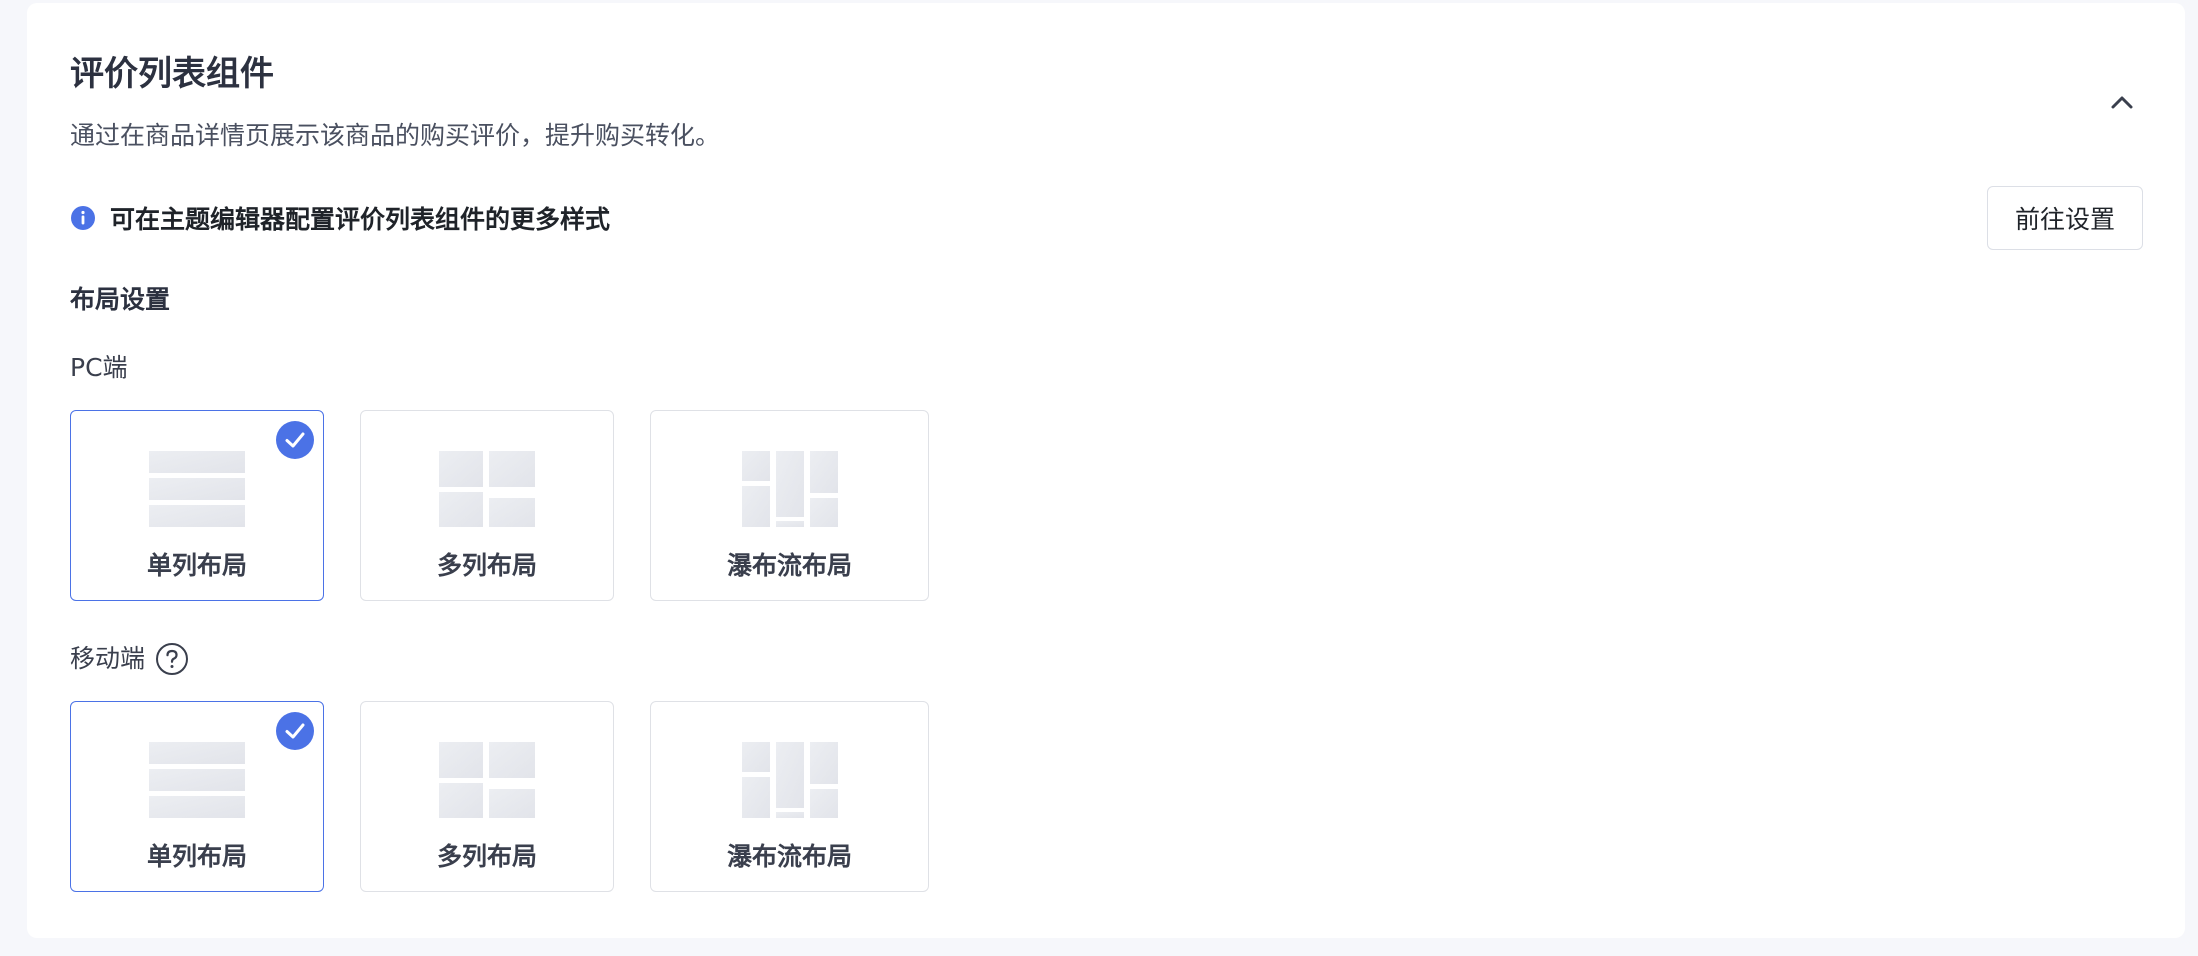 This screenshot has height=956, width=2198. I want to click on pc-option-multi-column: 多列布局, so click(487, 505).